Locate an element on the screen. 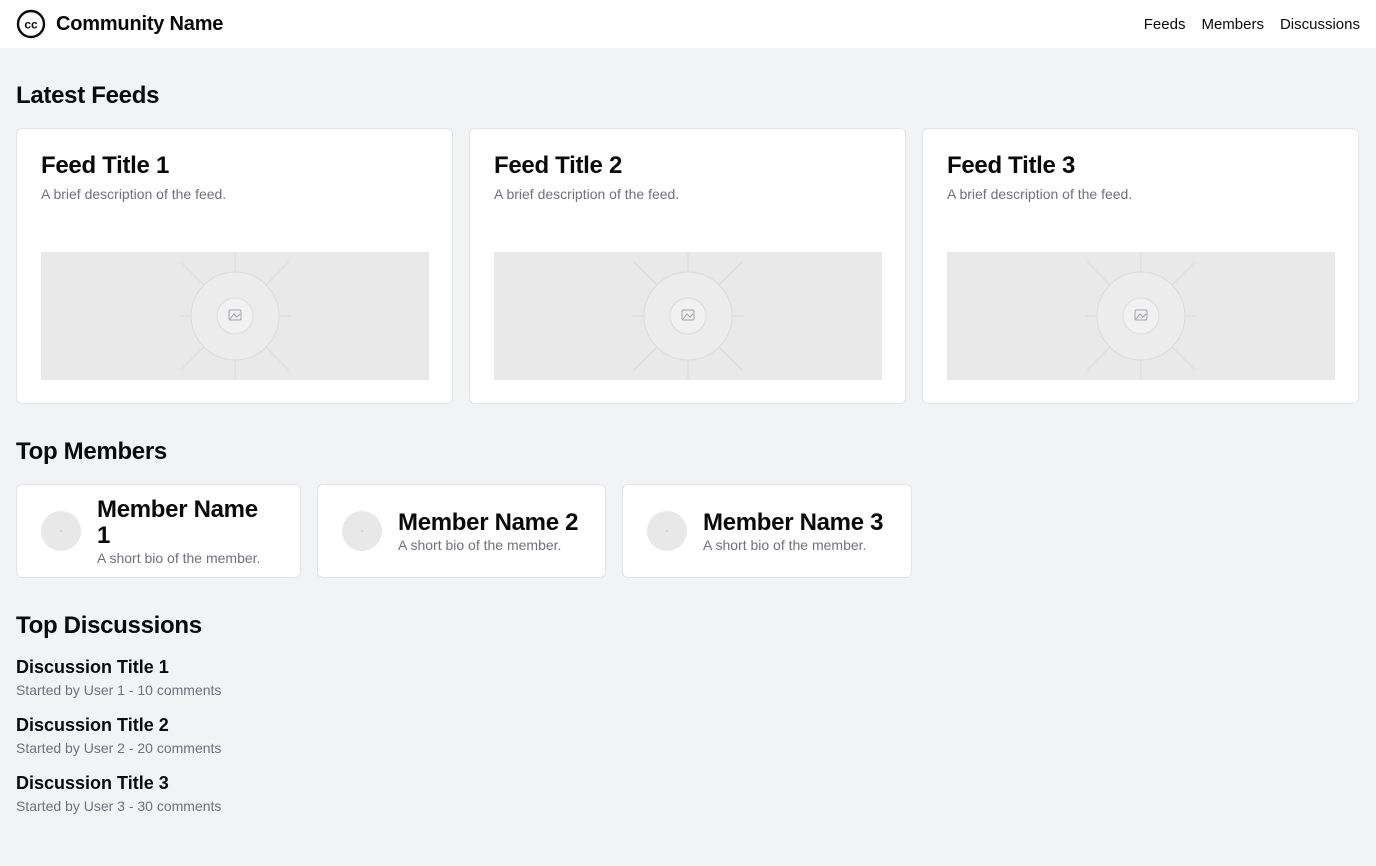 Image resolution: width=1376 pixels, height=866 pixels. feed-title: Feed Title 2 is located at coordinates (687, 166).